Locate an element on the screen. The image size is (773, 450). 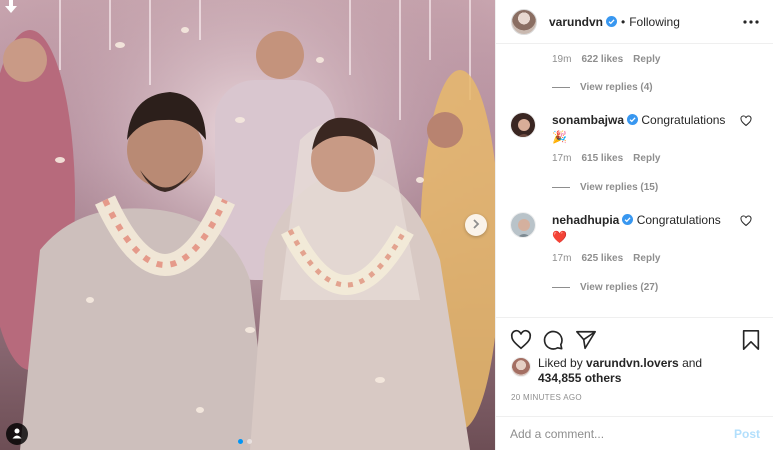
post-header: varundvn • Following is located at coordinates (634, 22).